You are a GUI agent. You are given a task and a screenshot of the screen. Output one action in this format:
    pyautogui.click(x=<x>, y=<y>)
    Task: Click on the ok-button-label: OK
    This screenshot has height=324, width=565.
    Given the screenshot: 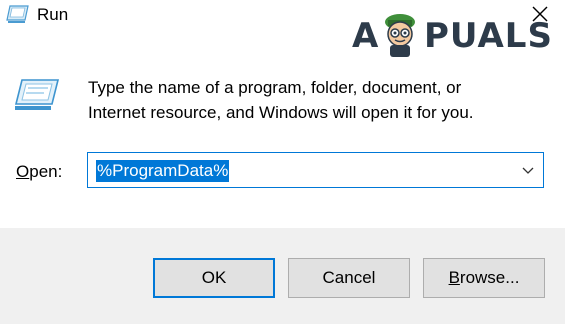 What is the action you would take?
    pyautogui.click(x=214, y=277)
    